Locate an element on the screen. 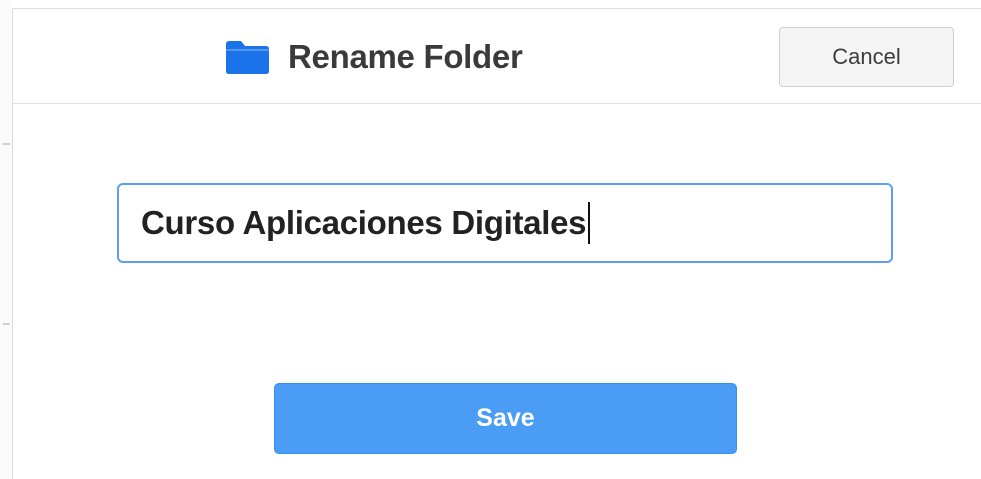  folder-name-input: Curso Aplicaciones Digitales is located at coordinates (505, 223).